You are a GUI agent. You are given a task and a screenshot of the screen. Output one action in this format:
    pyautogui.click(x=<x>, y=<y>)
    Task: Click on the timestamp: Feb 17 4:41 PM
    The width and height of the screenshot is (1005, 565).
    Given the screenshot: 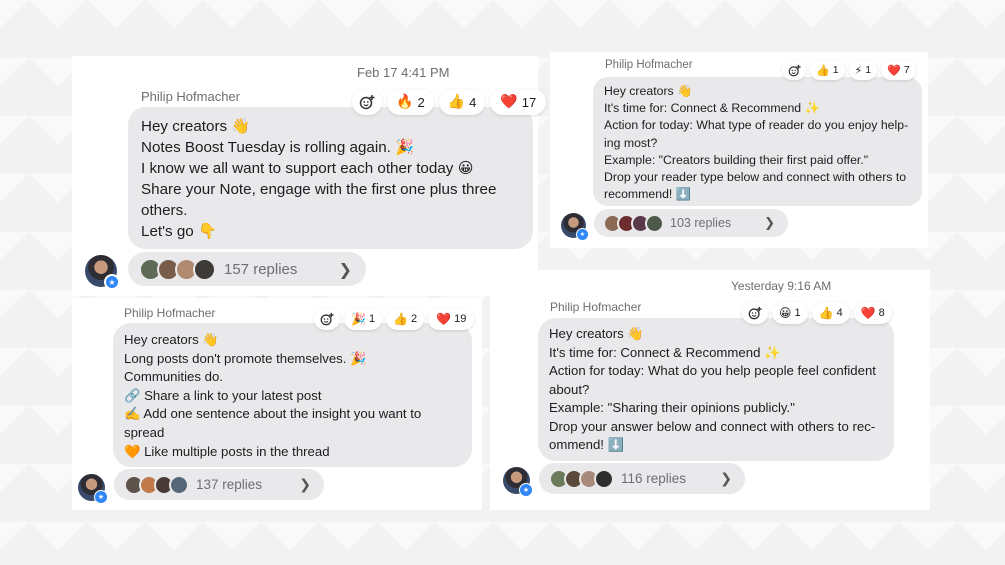 What is the action you would take?
    pyautogui.click(x=403, y=72)
    